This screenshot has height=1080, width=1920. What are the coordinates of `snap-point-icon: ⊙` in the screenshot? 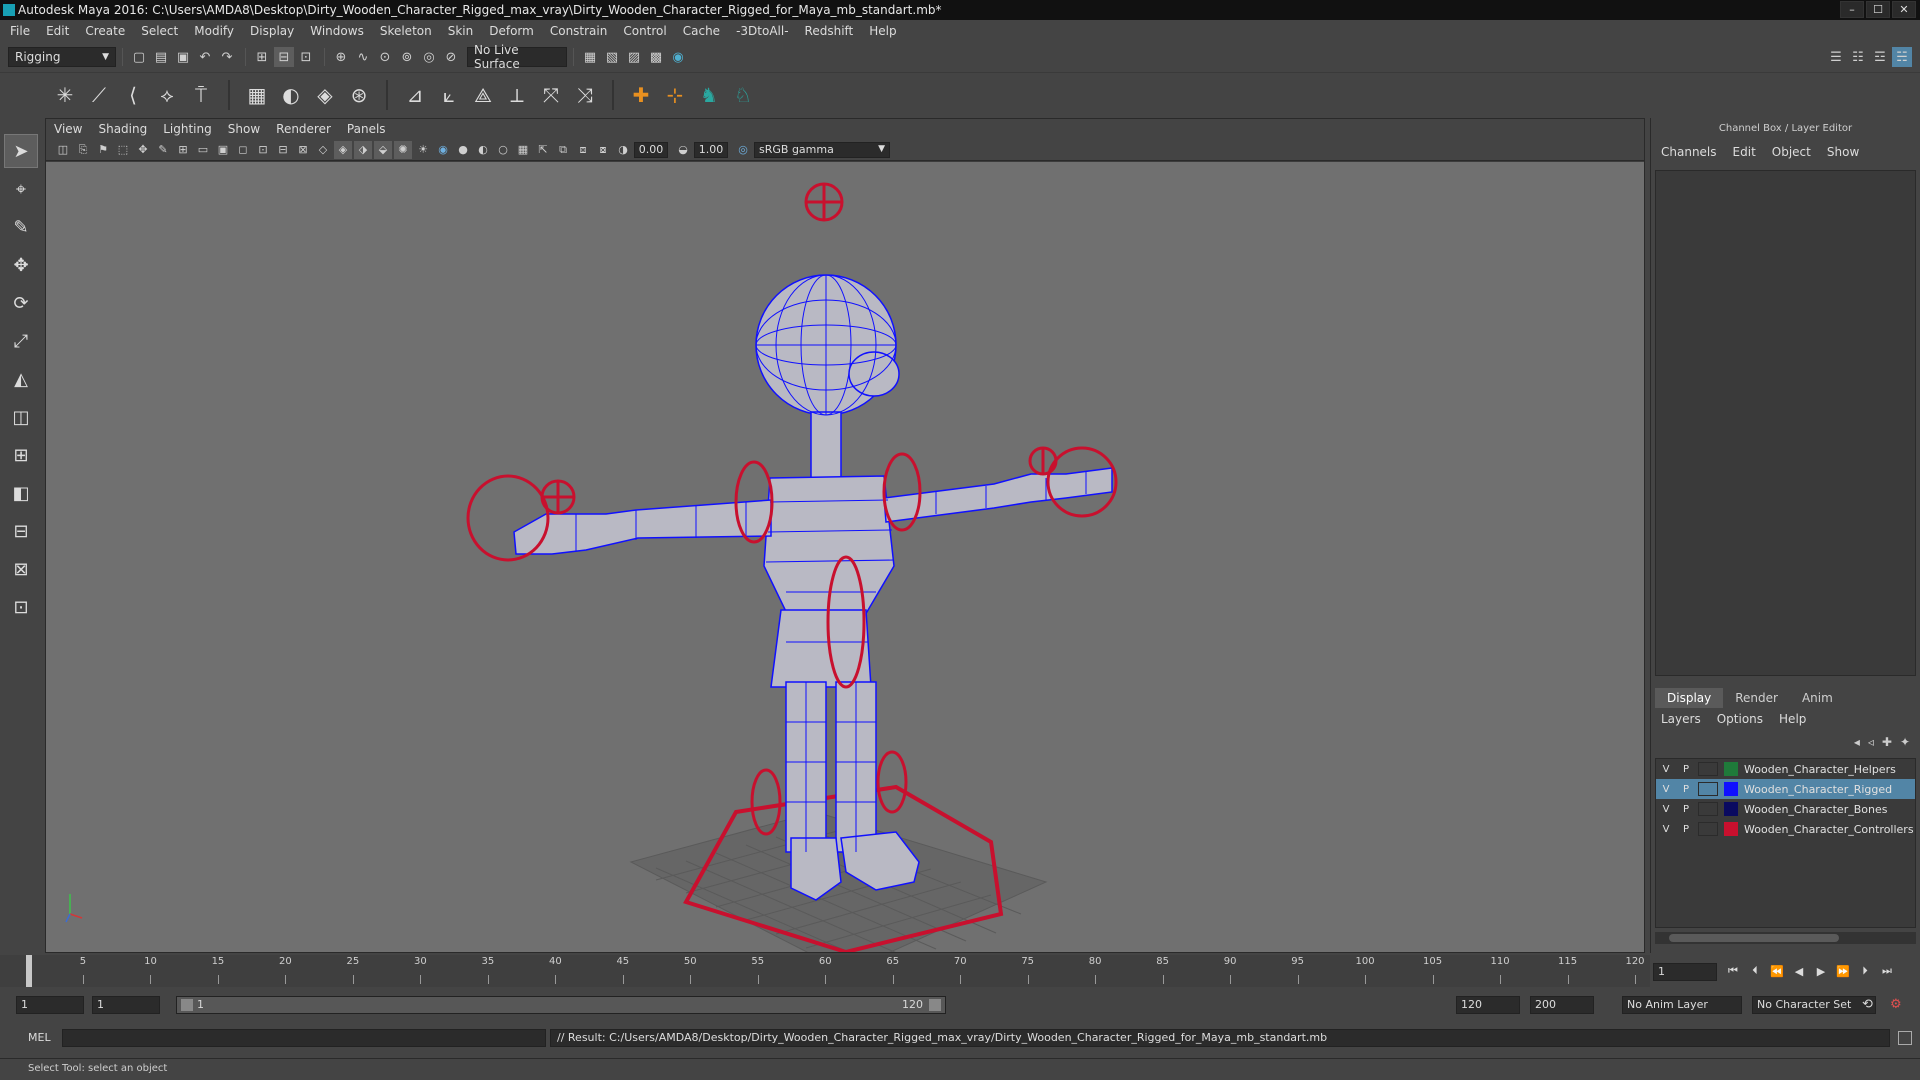 It's located at (385, 57).